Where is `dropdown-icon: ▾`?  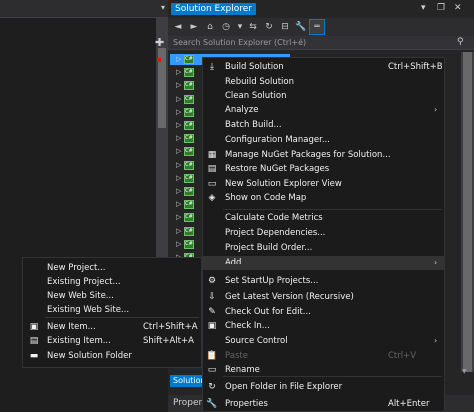 dropdown-icon: ▾ is located at coordinates (423, 8).